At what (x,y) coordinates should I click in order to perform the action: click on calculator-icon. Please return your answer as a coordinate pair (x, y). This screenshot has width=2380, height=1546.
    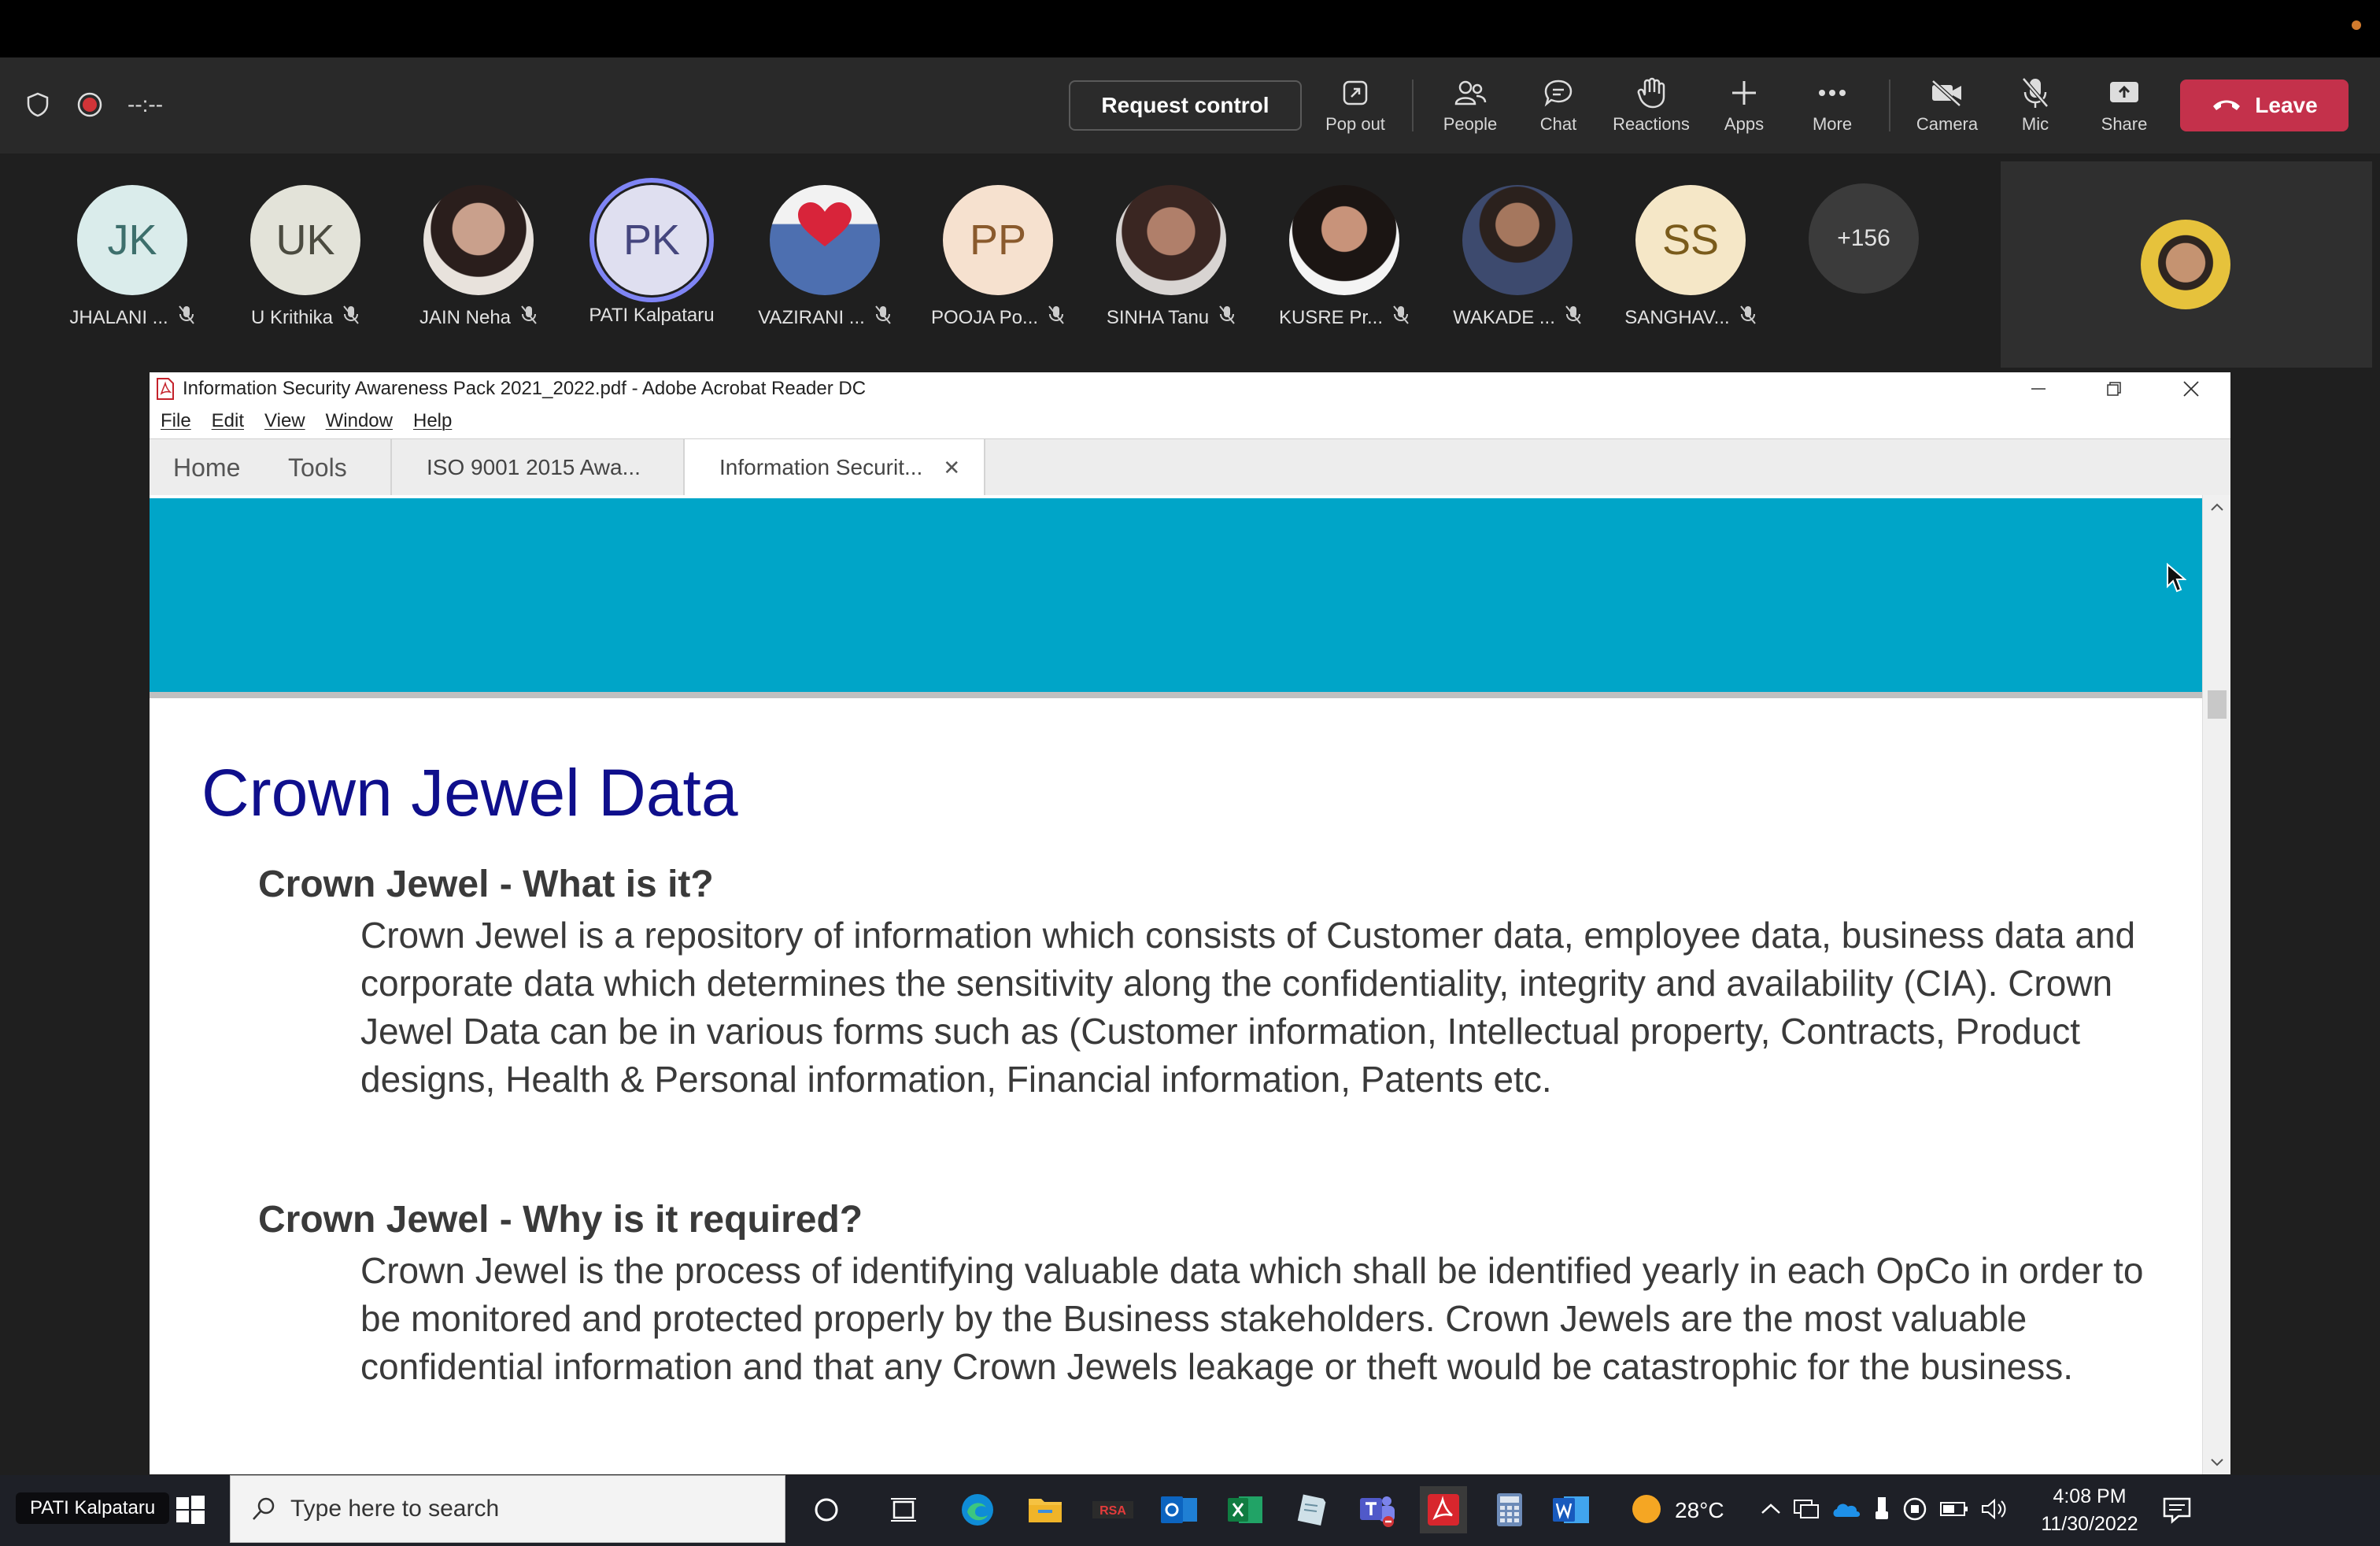
    Looking at the image, I should click on (1509, 1509).